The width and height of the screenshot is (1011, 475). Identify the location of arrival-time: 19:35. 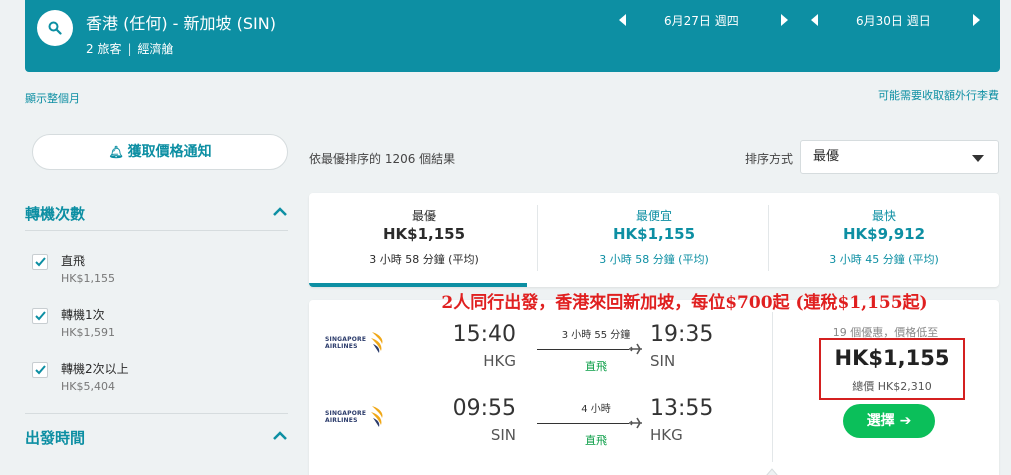
(682, 334).